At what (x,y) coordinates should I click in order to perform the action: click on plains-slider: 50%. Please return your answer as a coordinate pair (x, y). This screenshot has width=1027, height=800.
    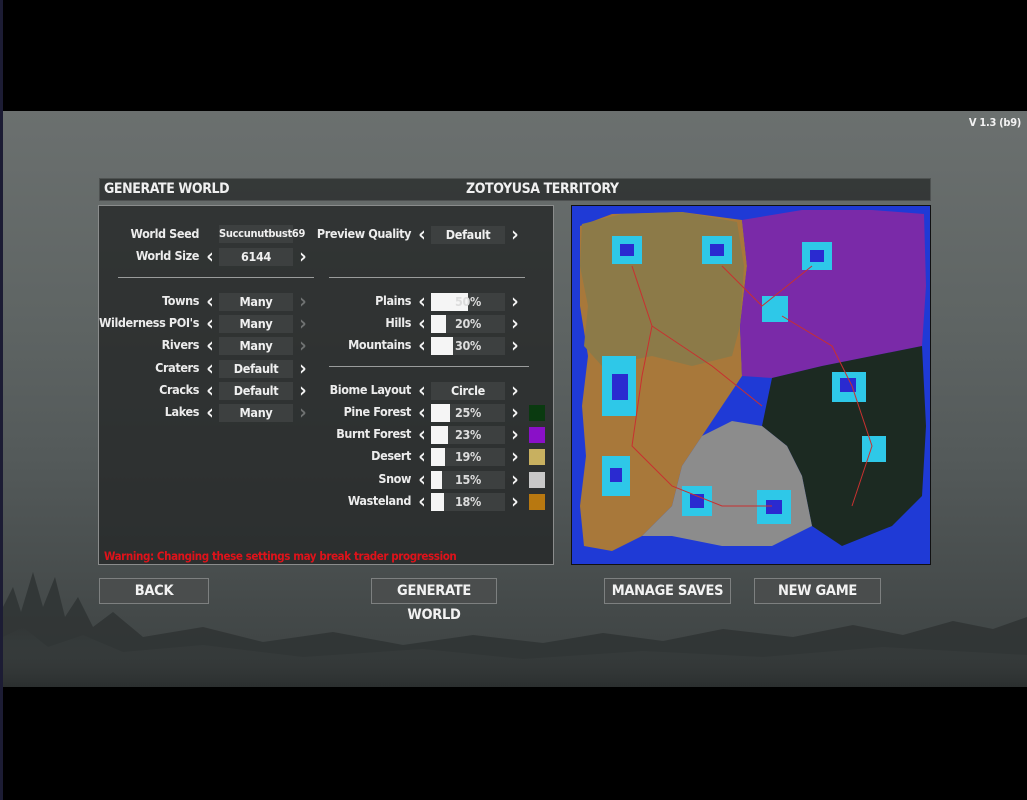
    Looking at the image, I should click on (468, 302).